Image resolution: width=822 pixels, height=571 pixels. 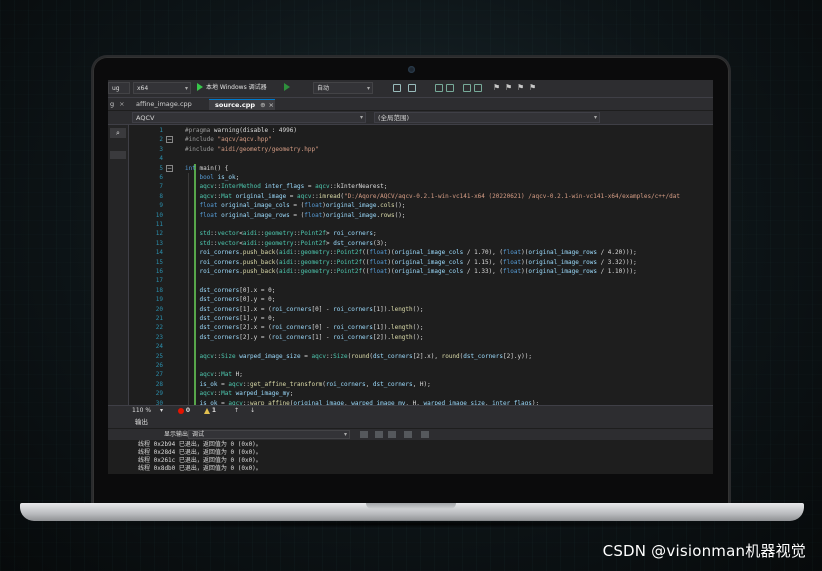 I want to click on line-number: 22, so click(x=159, y=328).